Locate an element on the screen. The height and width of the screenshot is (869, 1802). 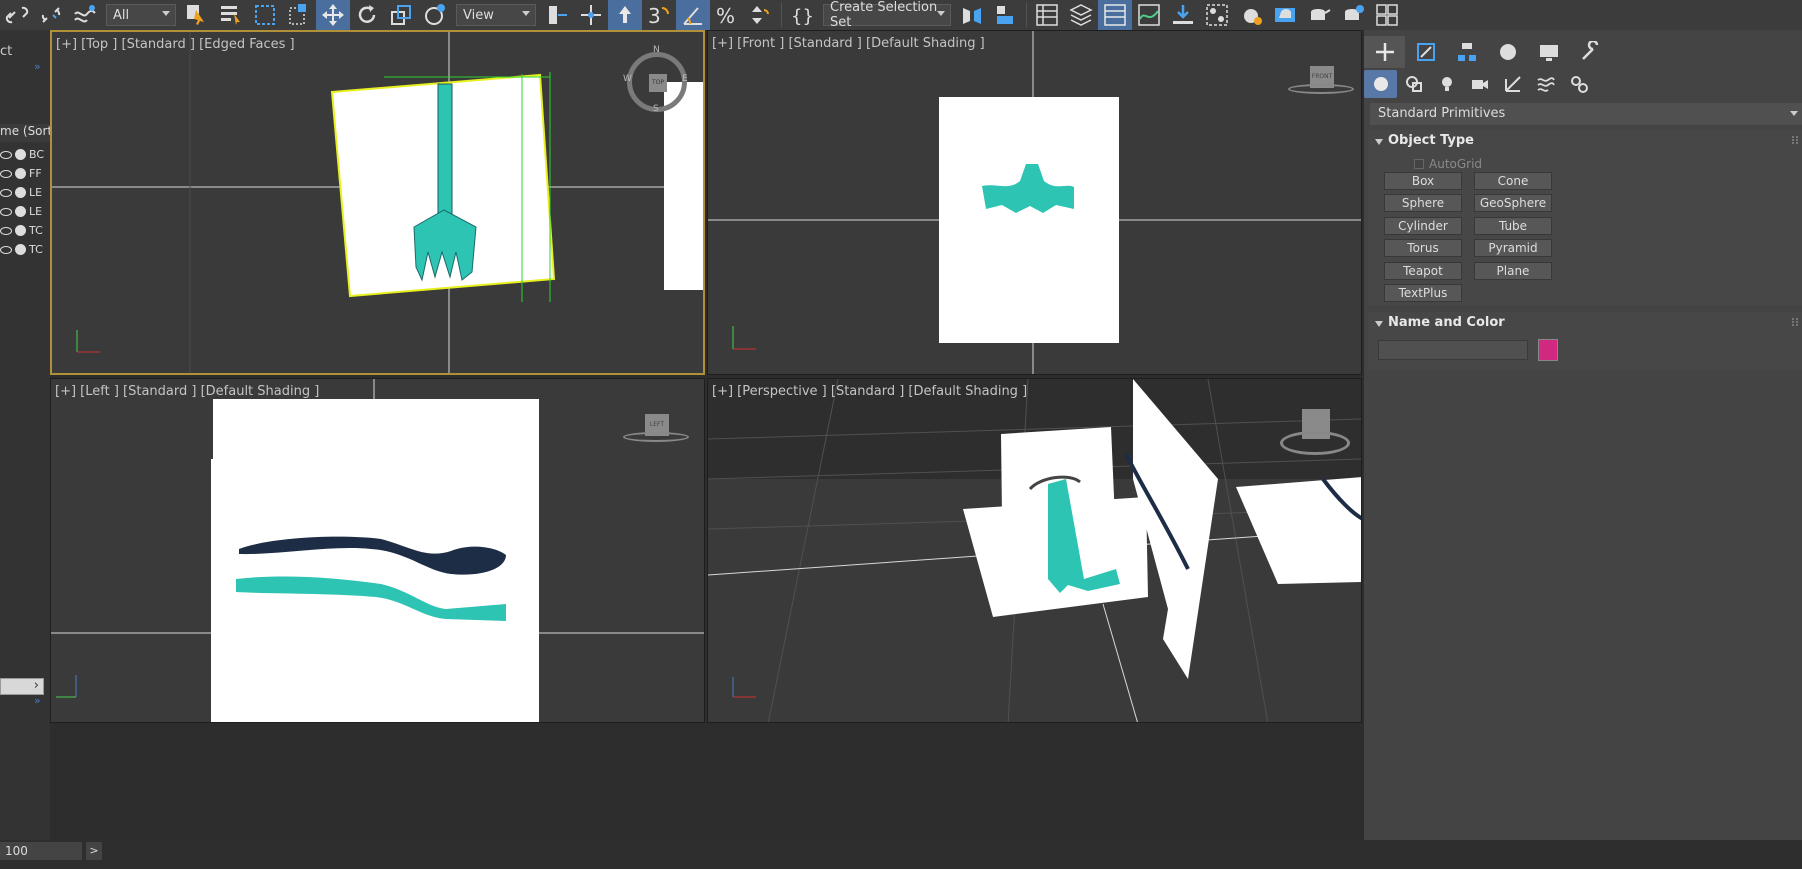
explorer-row: FF is located at coordinates (23, 173).